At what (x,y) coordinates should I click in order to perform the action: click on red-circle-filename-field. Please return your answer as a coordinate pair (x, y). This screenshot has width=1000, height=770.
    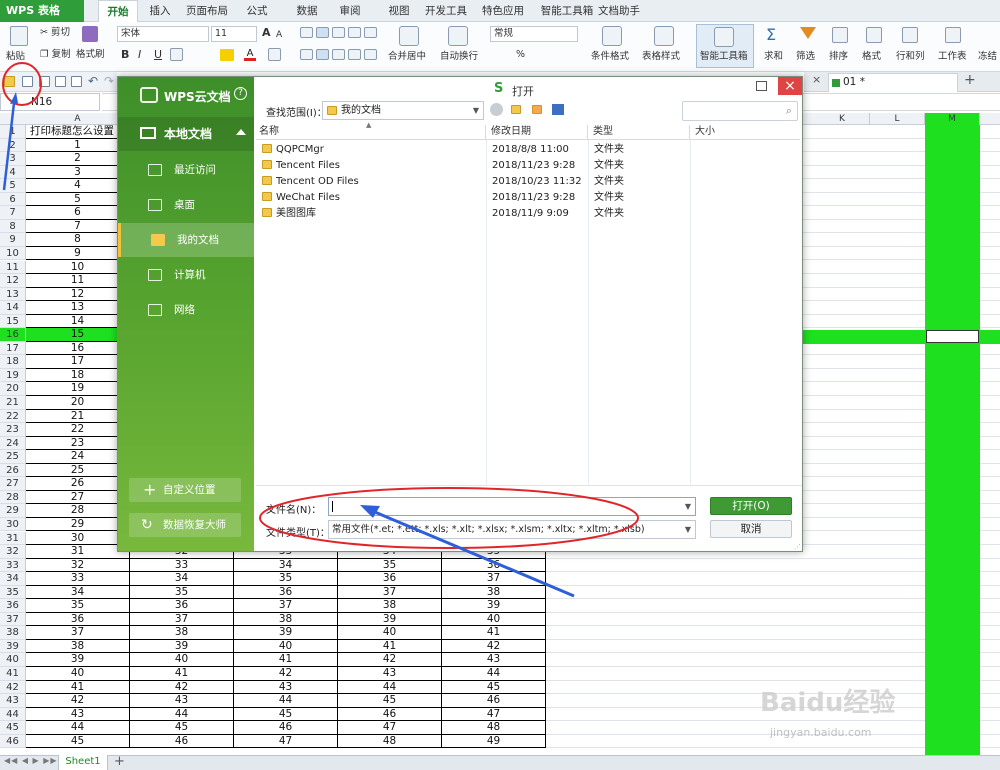
    Looking at the image, I should click on (449, 518).